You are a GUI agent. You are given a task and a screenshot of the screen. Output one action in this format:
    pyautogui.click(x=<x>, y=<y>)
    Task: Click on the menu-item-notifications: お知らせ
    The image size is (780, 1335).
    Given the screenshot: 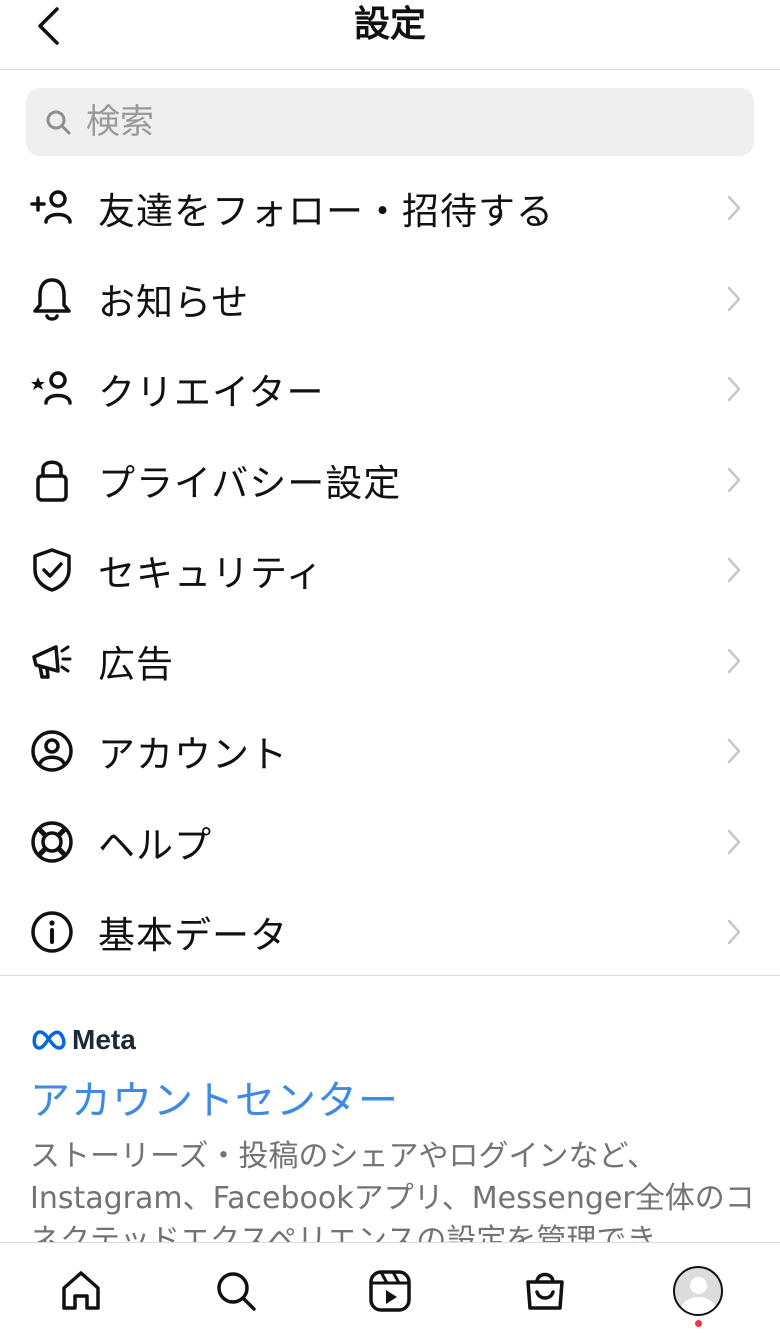 What is the action you would take?
    pyautogui.click(x=390, y=299)
    